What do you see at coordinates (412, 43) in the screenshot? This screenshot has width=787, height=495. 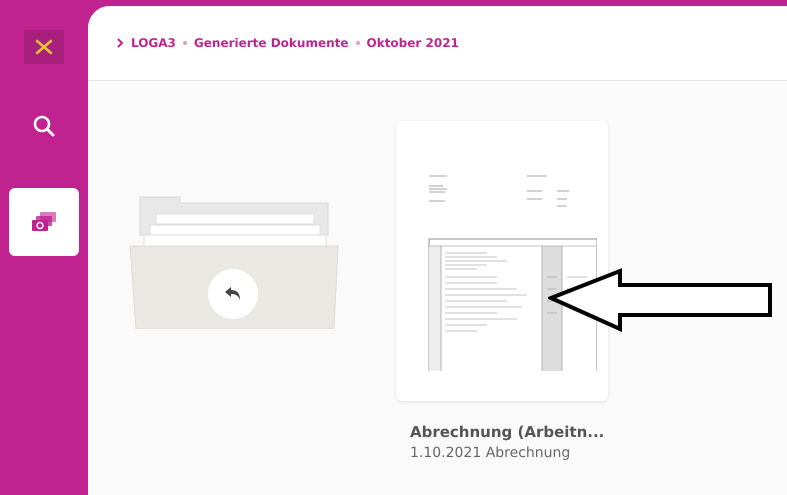 I see `breadcrumb-link: Oktober 2021` at bounding box center [412, 43].